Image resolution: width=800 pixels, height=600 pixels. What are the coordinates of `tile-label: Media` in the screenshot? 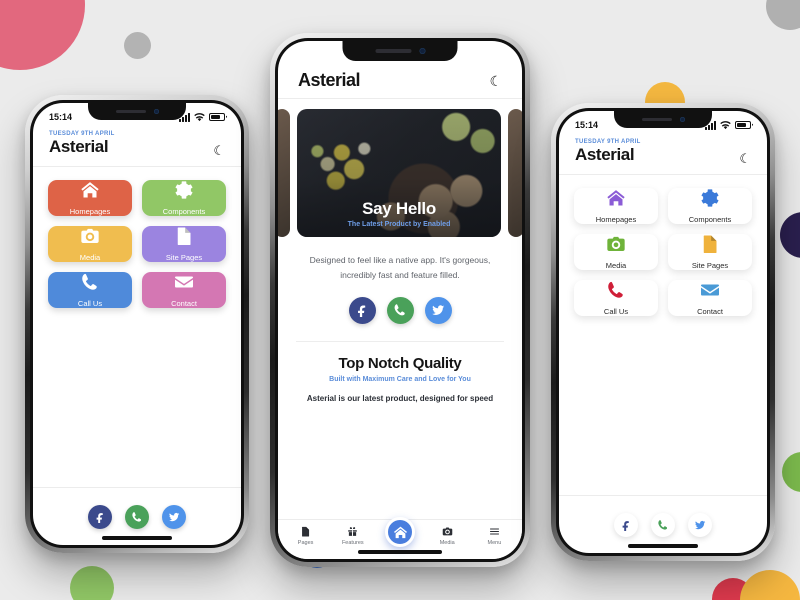 It's located at (616, 265).